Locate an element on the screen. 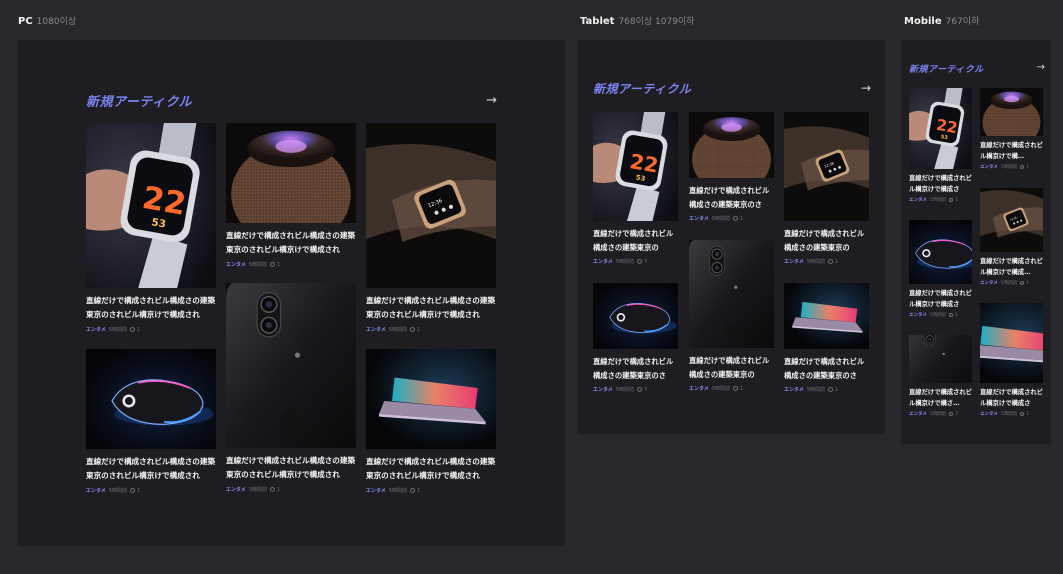  article-card: 12:36 直線だけで構成されビル構京けで構成… エンタメ 5時間前 1 is located at coordinates (1011, 238).